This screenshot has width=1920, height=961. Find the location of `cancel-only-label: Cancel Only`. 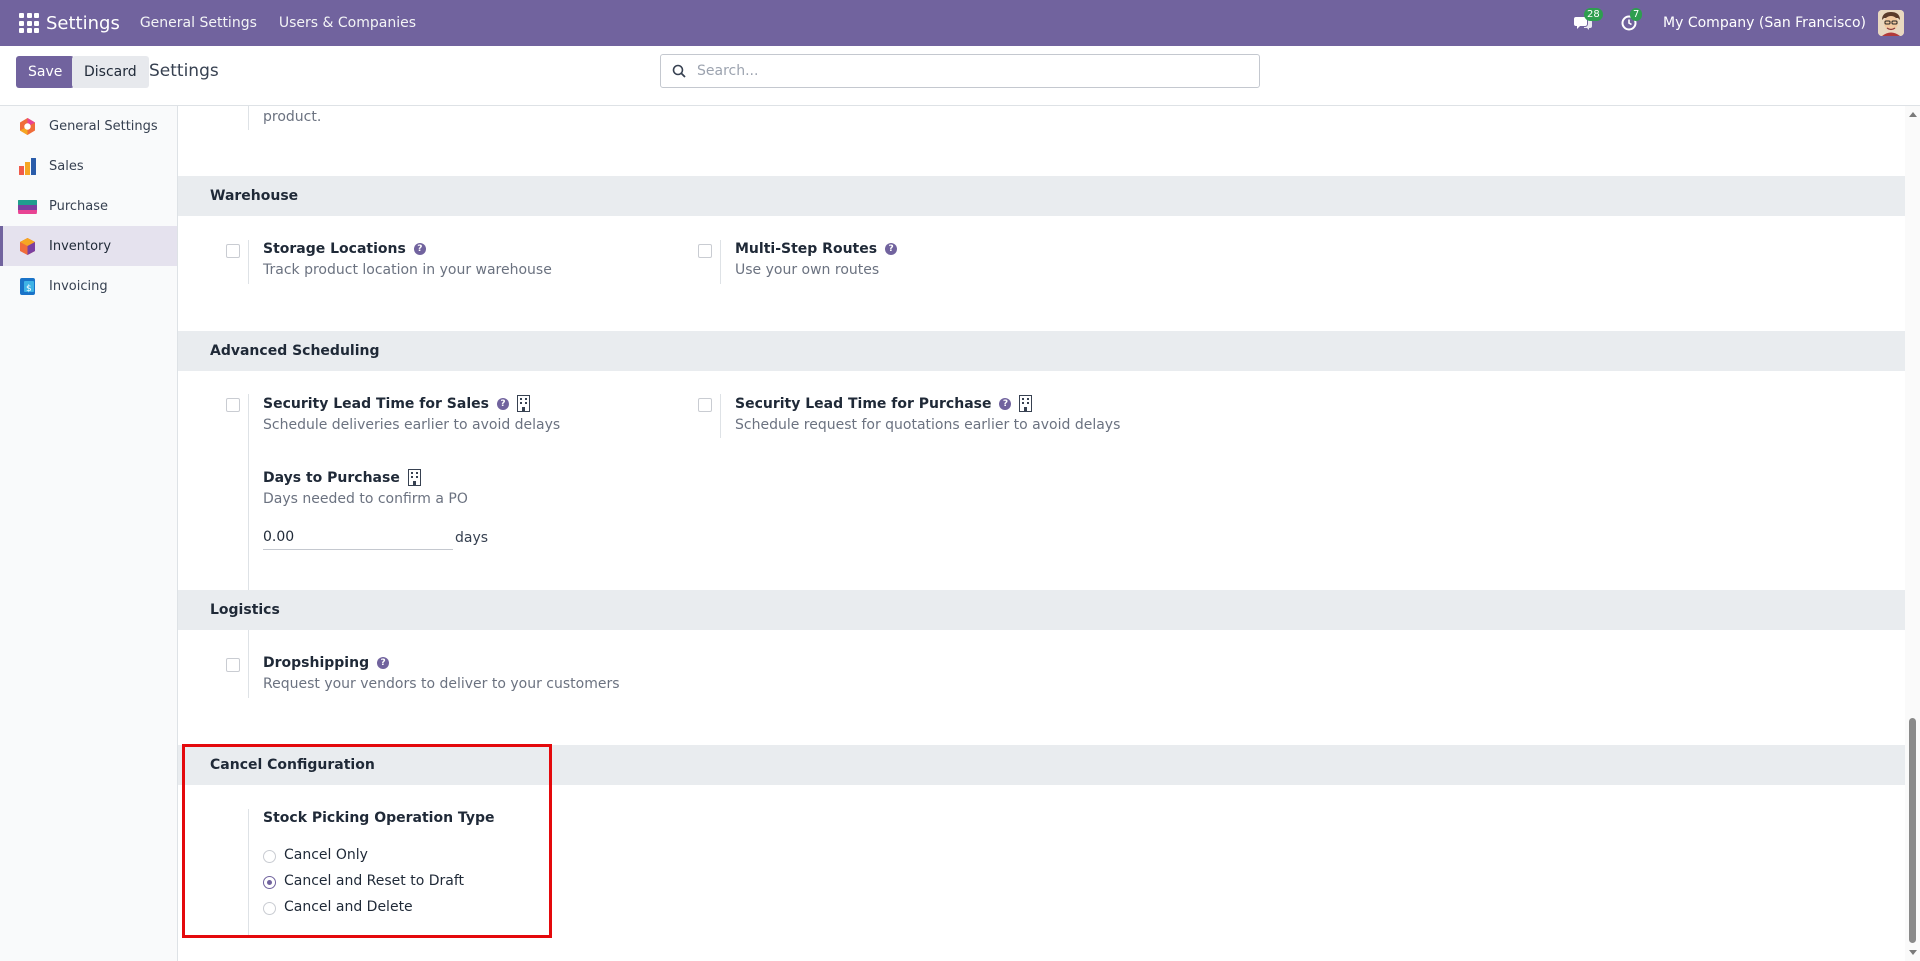

cancel-only-label: Cancel Only is located at coordinates (326, 855).